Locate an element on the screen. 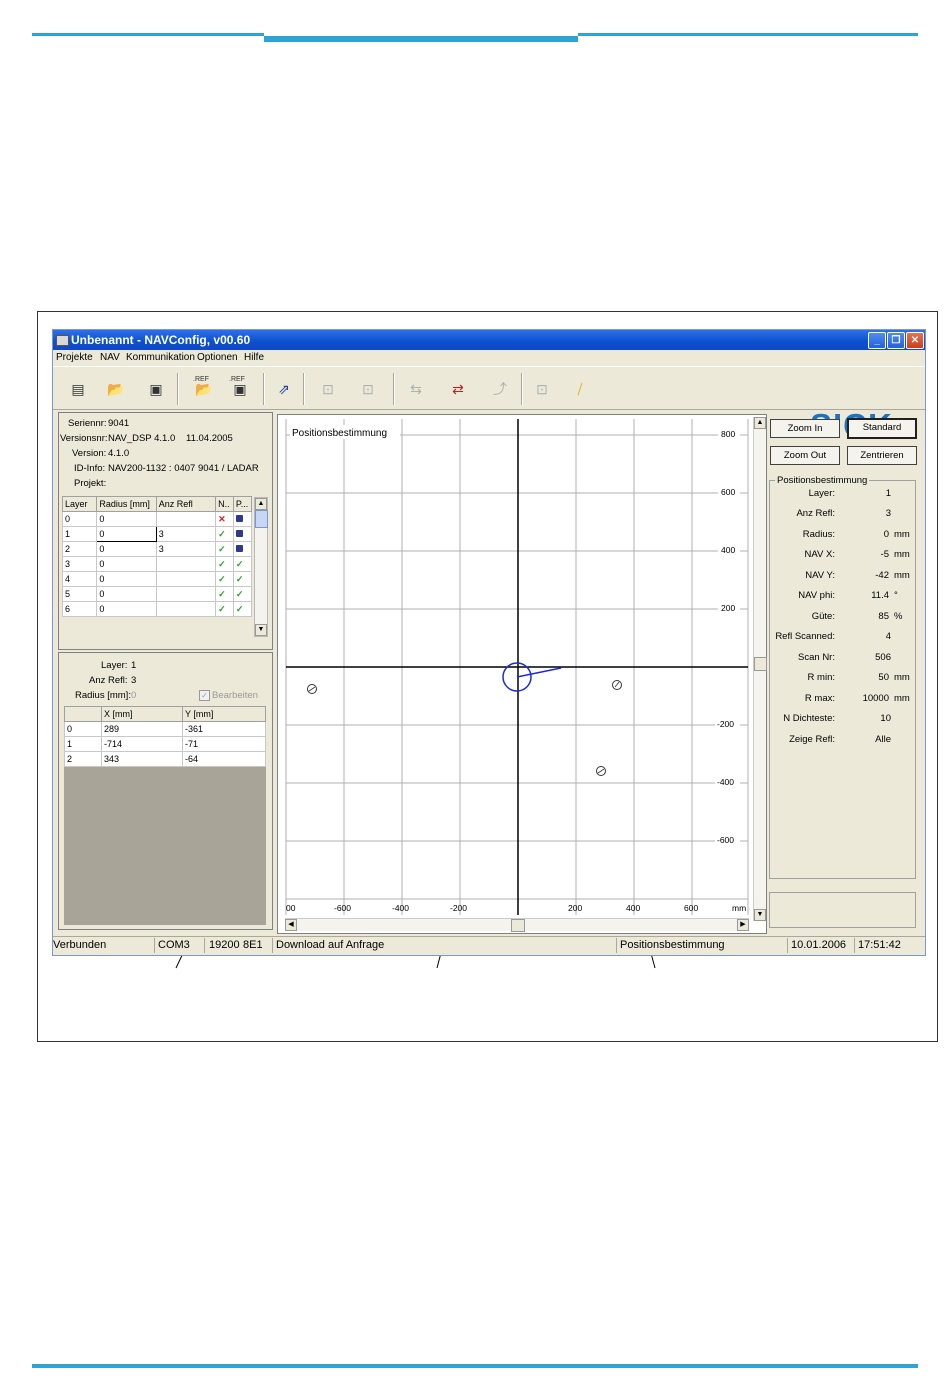 Image resolution: width=950 pixels, height=1388 pixels. table-row: 2 343 -64 is located at coordinates (165, 759).